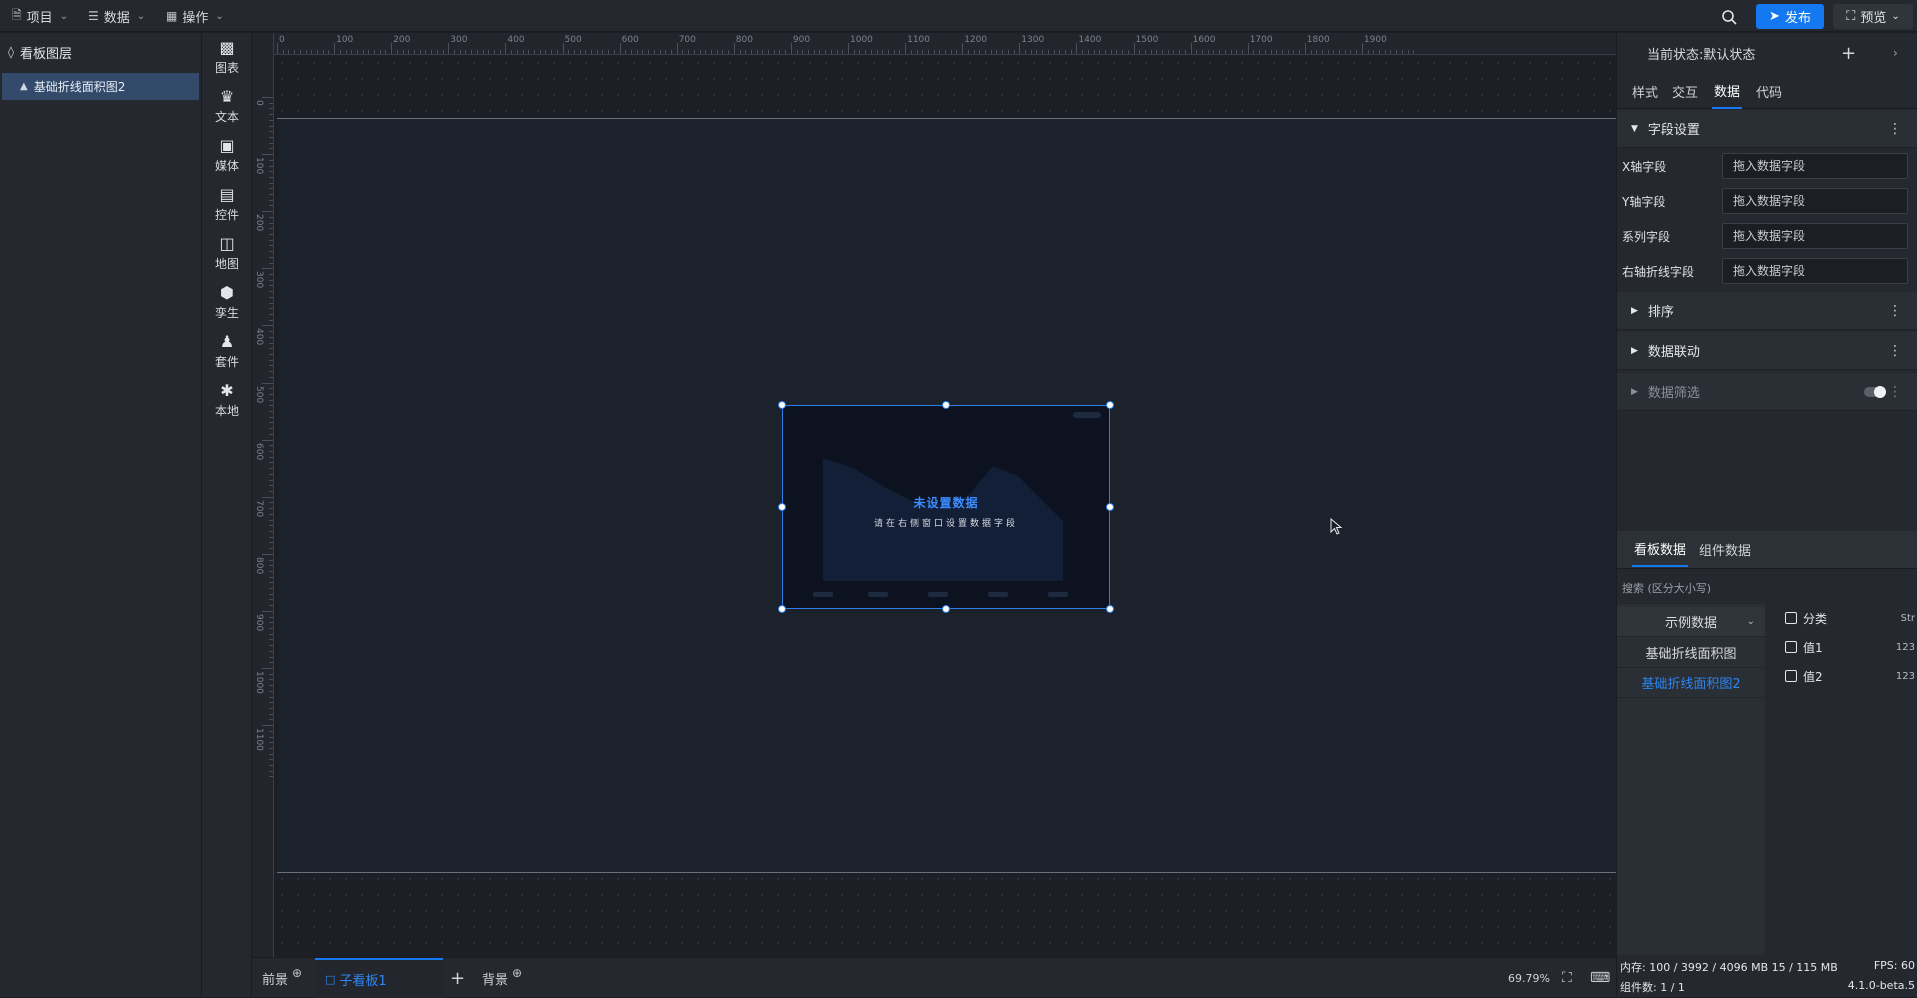 This screenshot has height=998, width=1917. Describe the element at coordinates (1767, 588) in the screenshot. I see `dataset-search-input` at that location.